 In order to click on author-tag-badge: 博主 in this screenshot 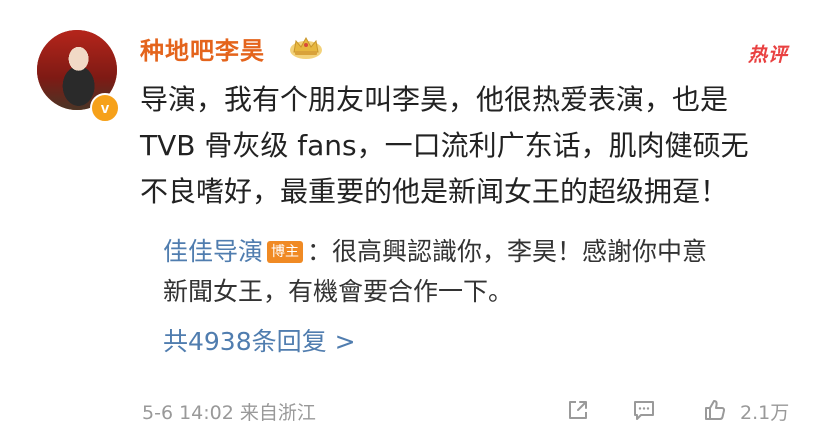, I will do `click(285, 252)`.